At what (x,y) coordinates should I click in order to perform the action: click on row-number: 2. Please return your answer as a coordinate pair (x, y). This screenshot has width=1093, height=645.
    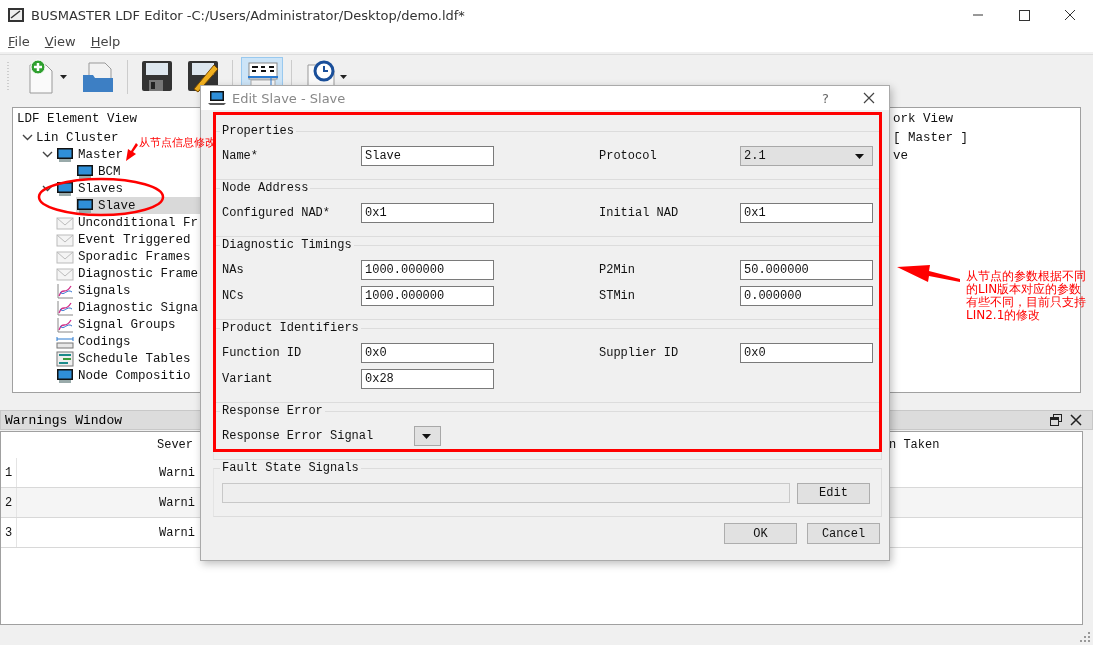
    Looking at the image, I should click on (9, 502).